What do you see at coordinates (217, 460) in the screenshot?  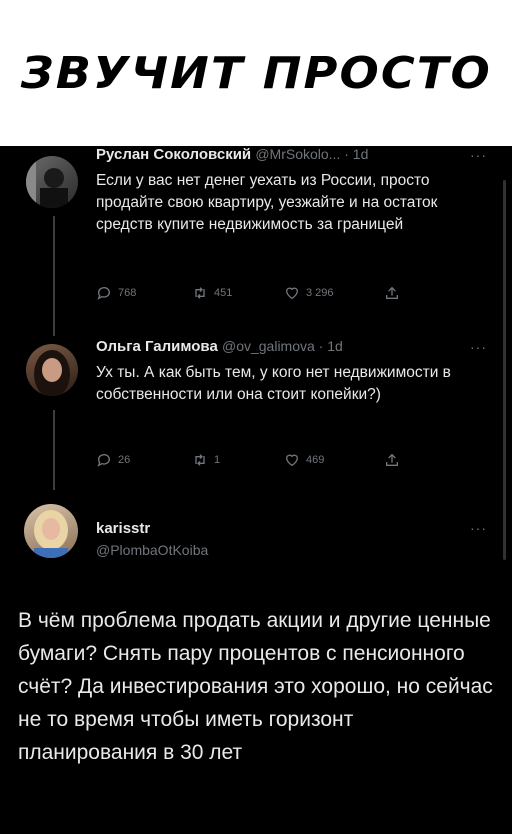 I see `retweet-count: 1` at bounding box center [217, 460].